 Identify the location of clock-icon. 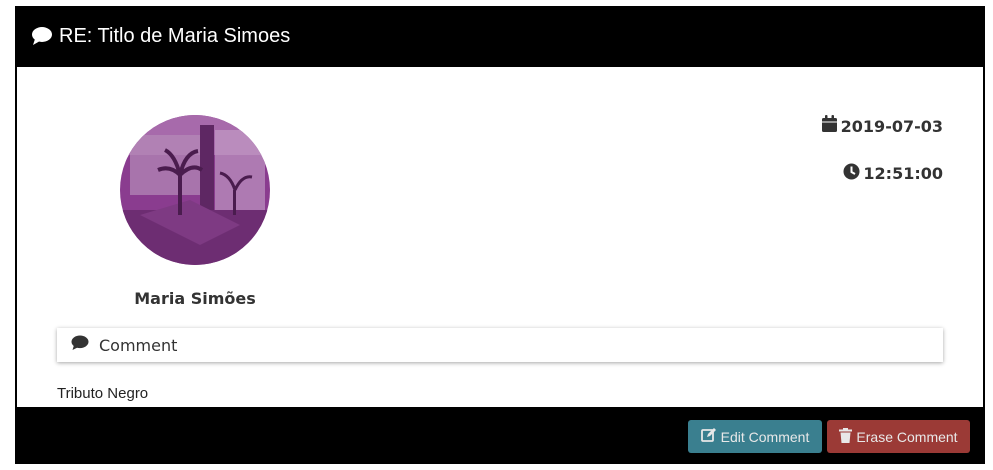
(853, 173).